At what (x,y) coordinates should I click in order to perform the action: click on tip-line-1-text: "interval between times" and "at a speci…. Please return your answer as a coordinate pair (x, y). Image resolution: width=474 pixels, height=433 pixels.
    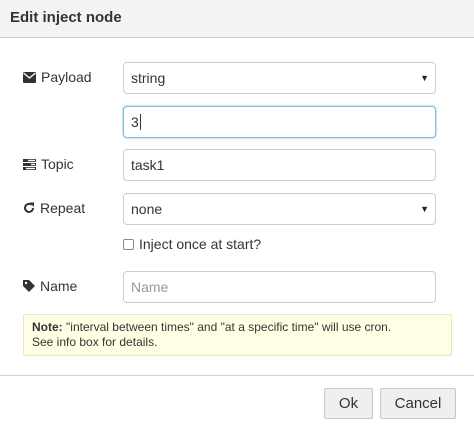
    Looking at the image, I should click on (229, 327).